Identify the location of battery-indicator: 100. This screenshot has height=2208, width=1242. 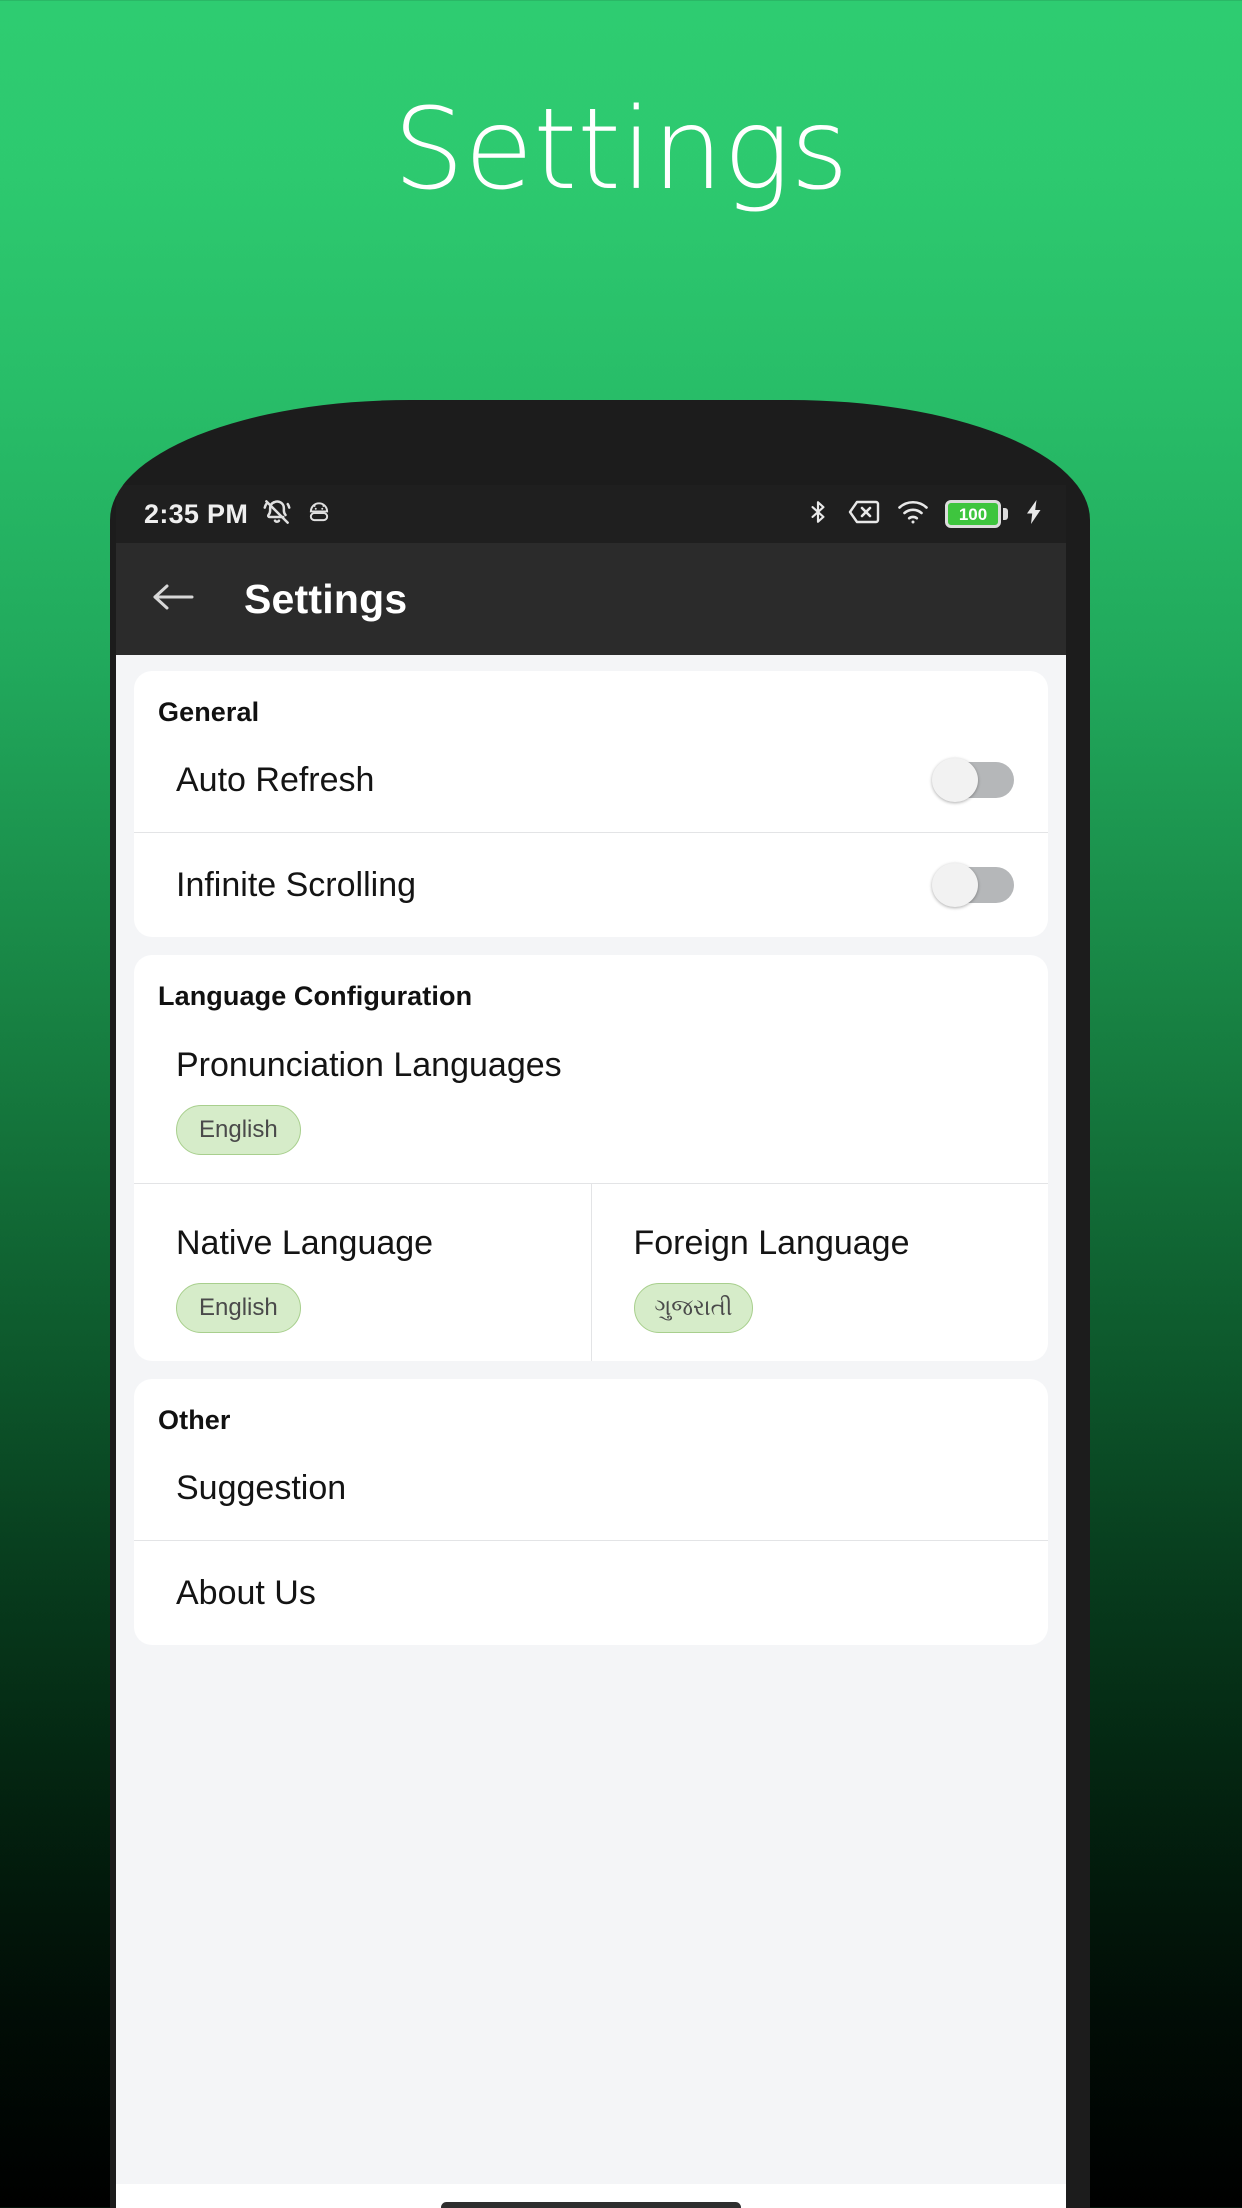
(976, 514).